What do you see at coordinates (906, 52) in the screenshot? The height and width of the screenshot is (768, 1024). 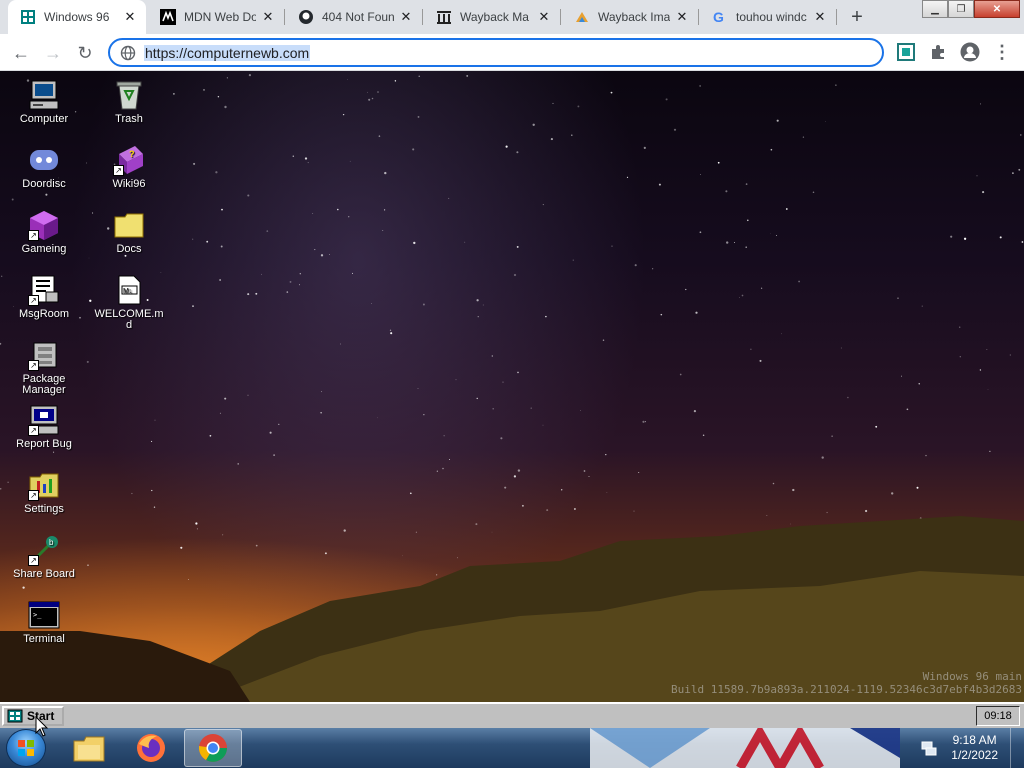 I see `extension-app-icon` at bounding box center [906, 52].